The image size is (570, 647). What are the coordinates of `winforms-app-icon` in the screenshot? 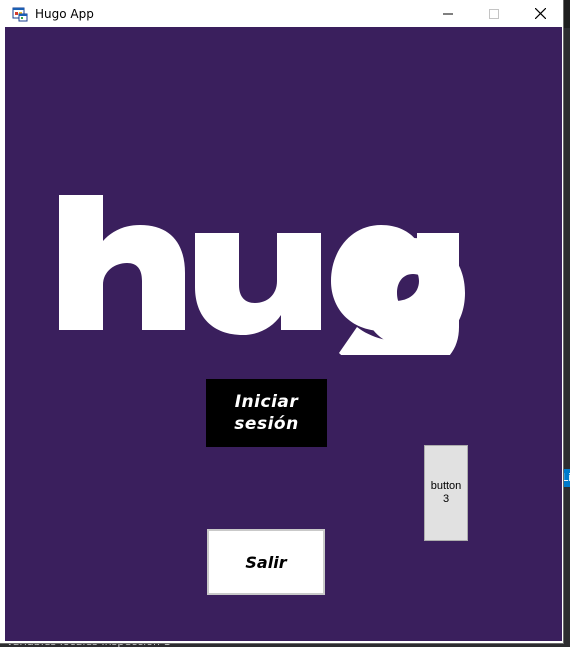 It's located at (20, 14).